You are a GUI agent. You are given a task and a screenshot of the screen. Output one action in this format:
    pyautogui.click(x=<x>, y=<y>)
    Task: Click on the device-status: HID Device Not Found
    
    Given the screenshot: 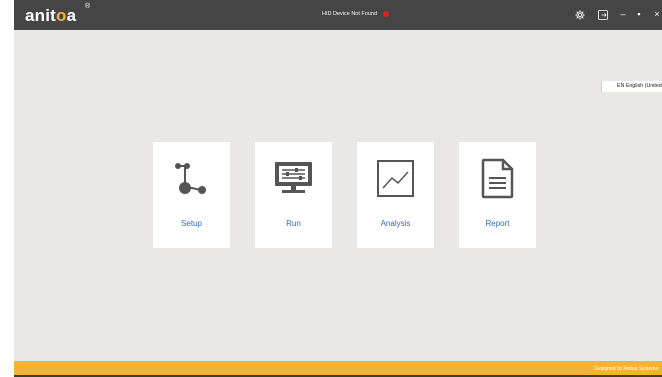 What is the action you would take?
    pyautogui.click(x=356, y=14)
    